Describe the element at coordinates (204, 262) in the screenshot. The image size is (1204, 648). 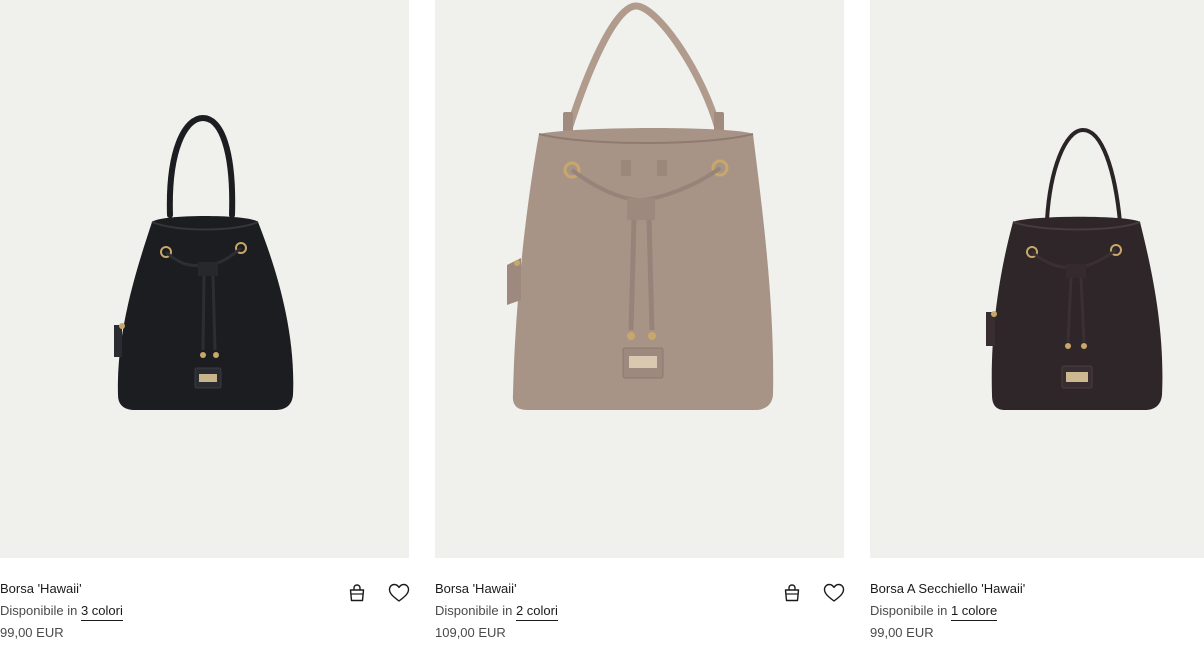
I see `black-bucket-bag-image` at that location.